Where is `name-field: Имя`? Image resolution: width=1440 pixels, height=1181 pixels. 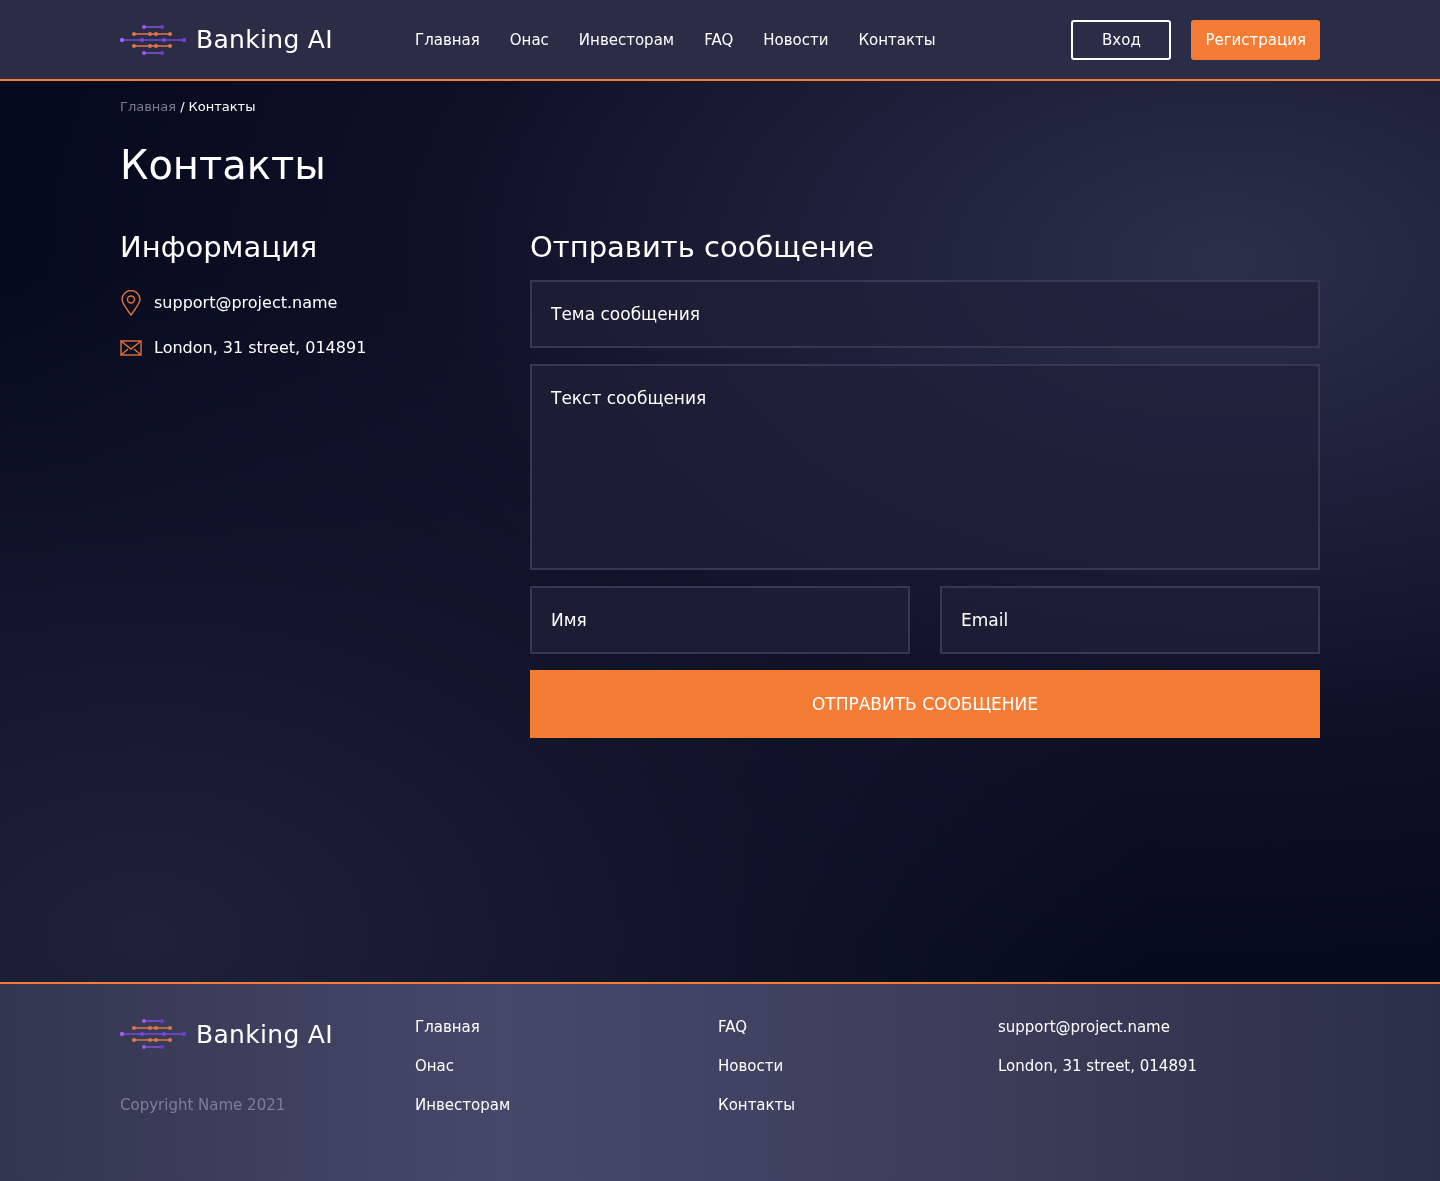 name-field: Имя is located at coordinates (720, 620).